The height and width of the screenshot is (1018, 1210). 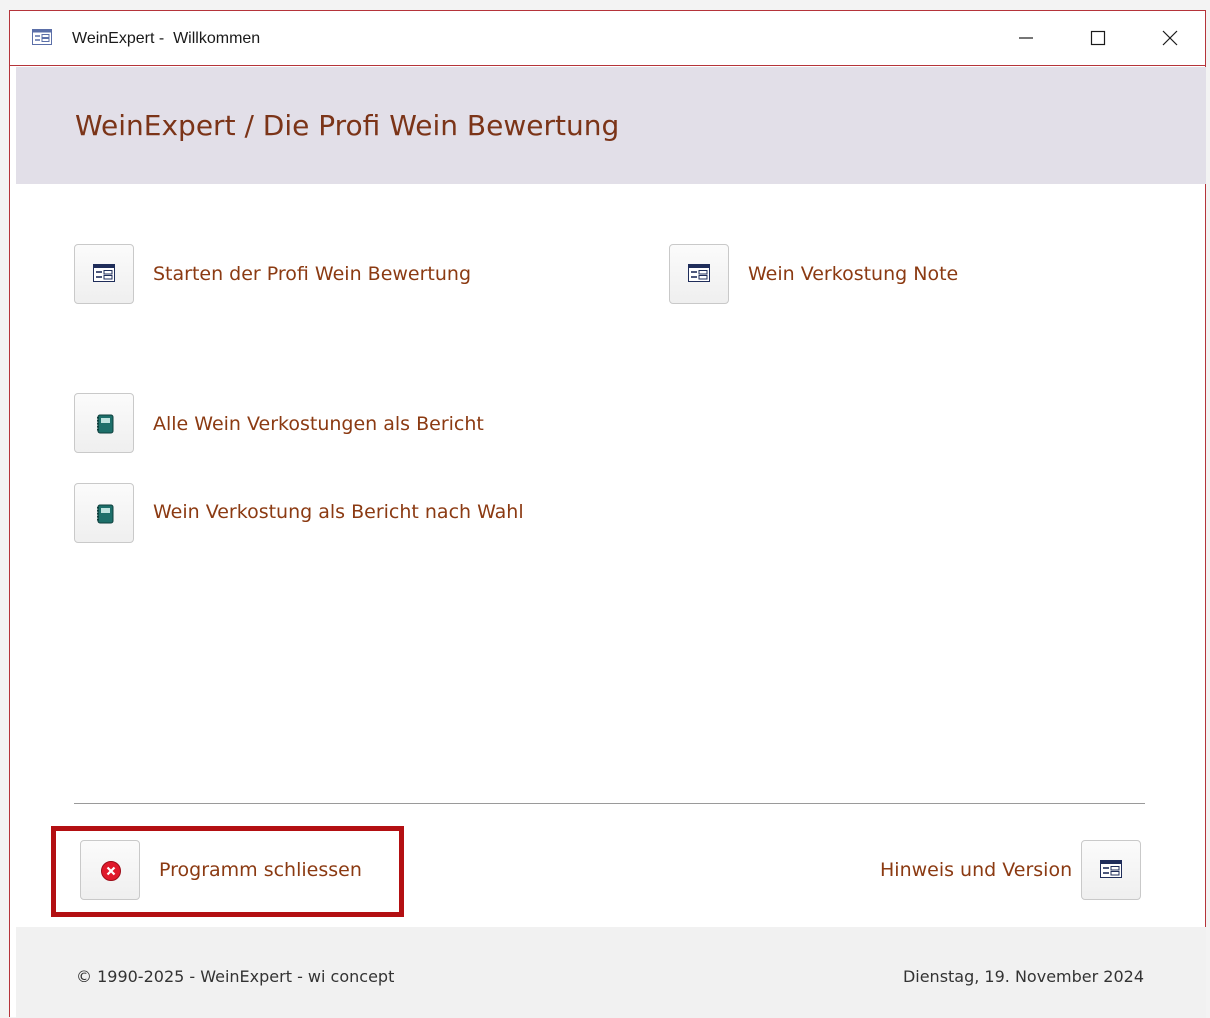 I want to click on start-rating-button, so click(x=104, y=274).